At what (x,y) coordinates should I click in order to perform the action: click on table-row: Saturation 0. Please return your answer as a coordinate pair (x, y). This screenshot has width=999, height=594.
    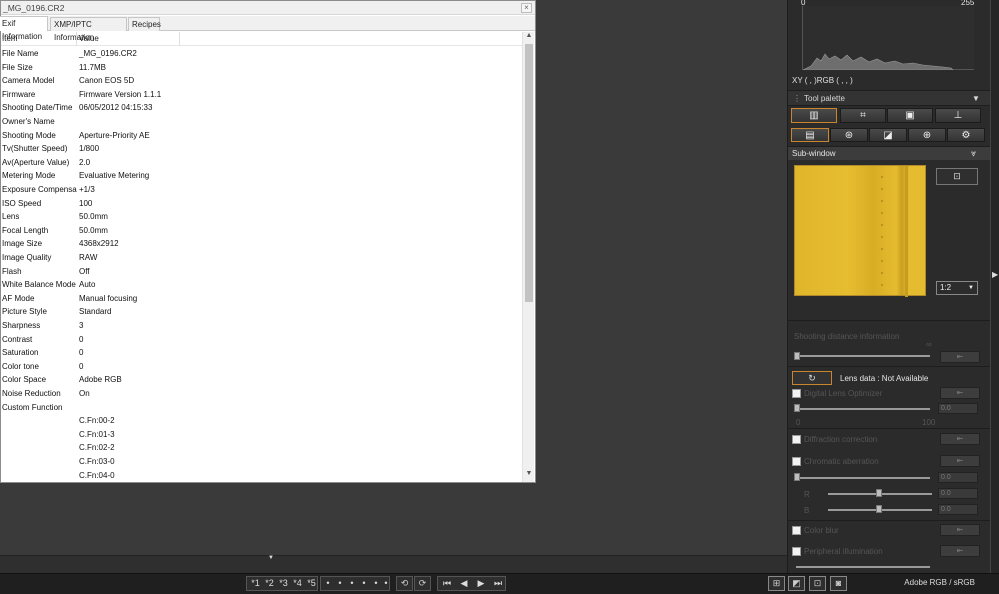
    Looking at the image, I should click on (261, 353).